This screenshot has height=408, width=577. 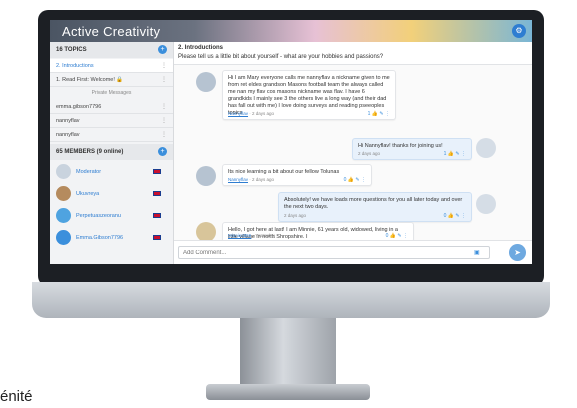 What do you see at coordinates (400, 146) in the screenshot?
I see `message-text: Hi Nannyflav! thanks for joining us!` at bounding box center [400, 146].